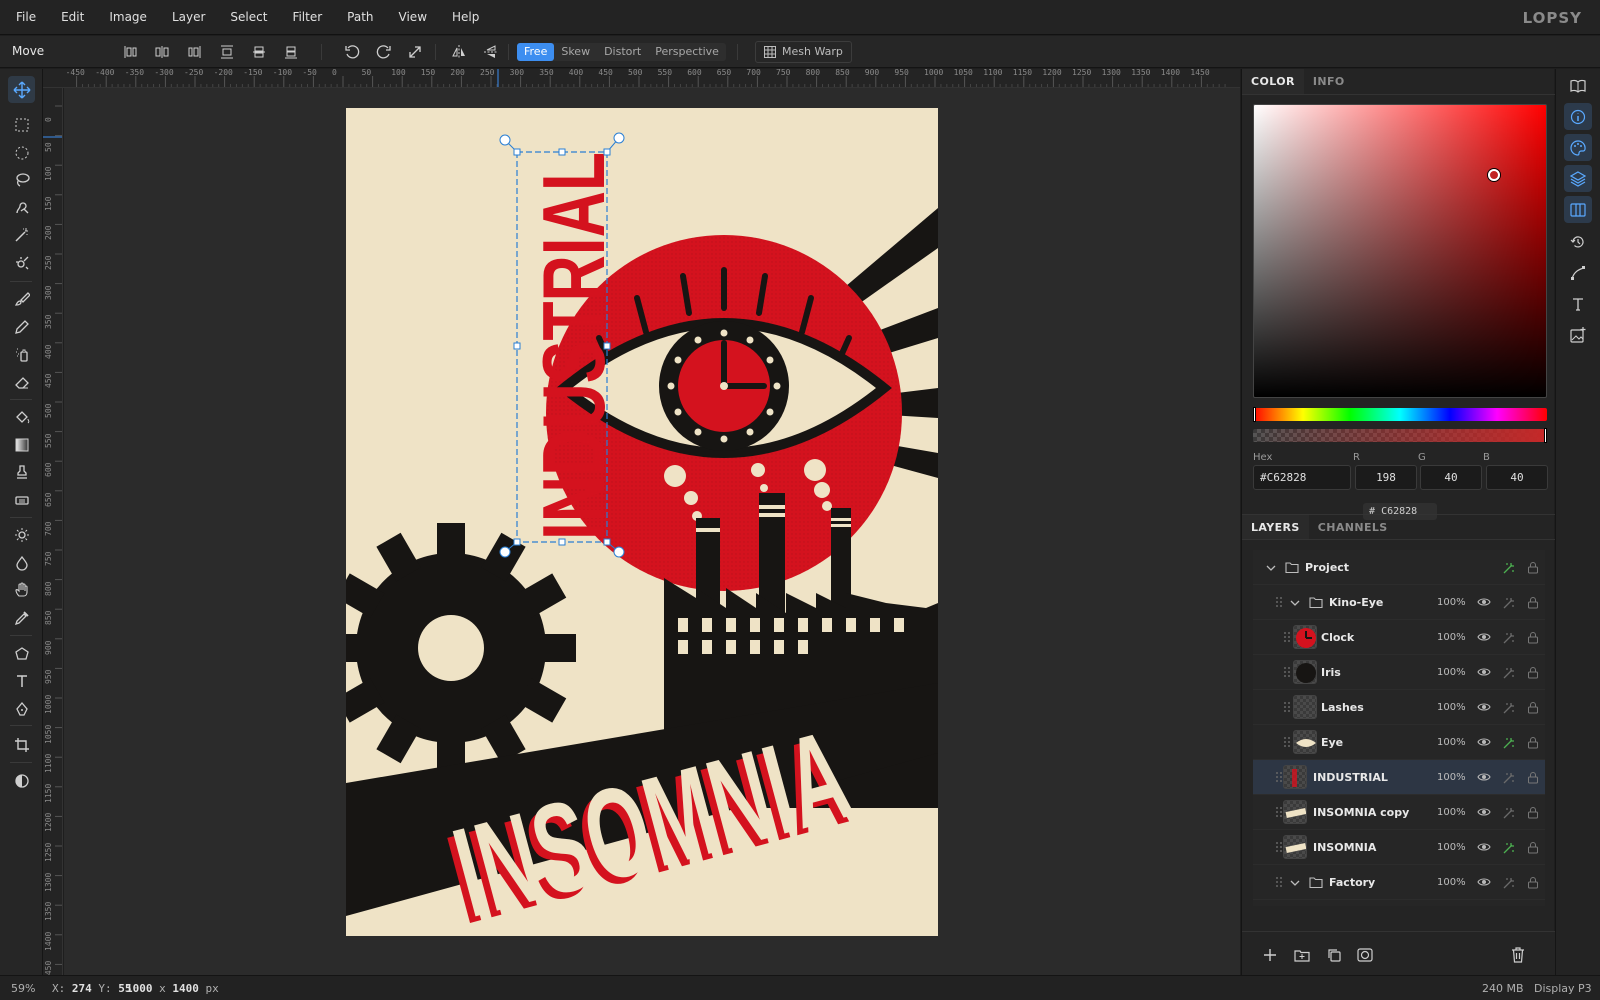  I want to click on dodge-icon, so click(21, 534).